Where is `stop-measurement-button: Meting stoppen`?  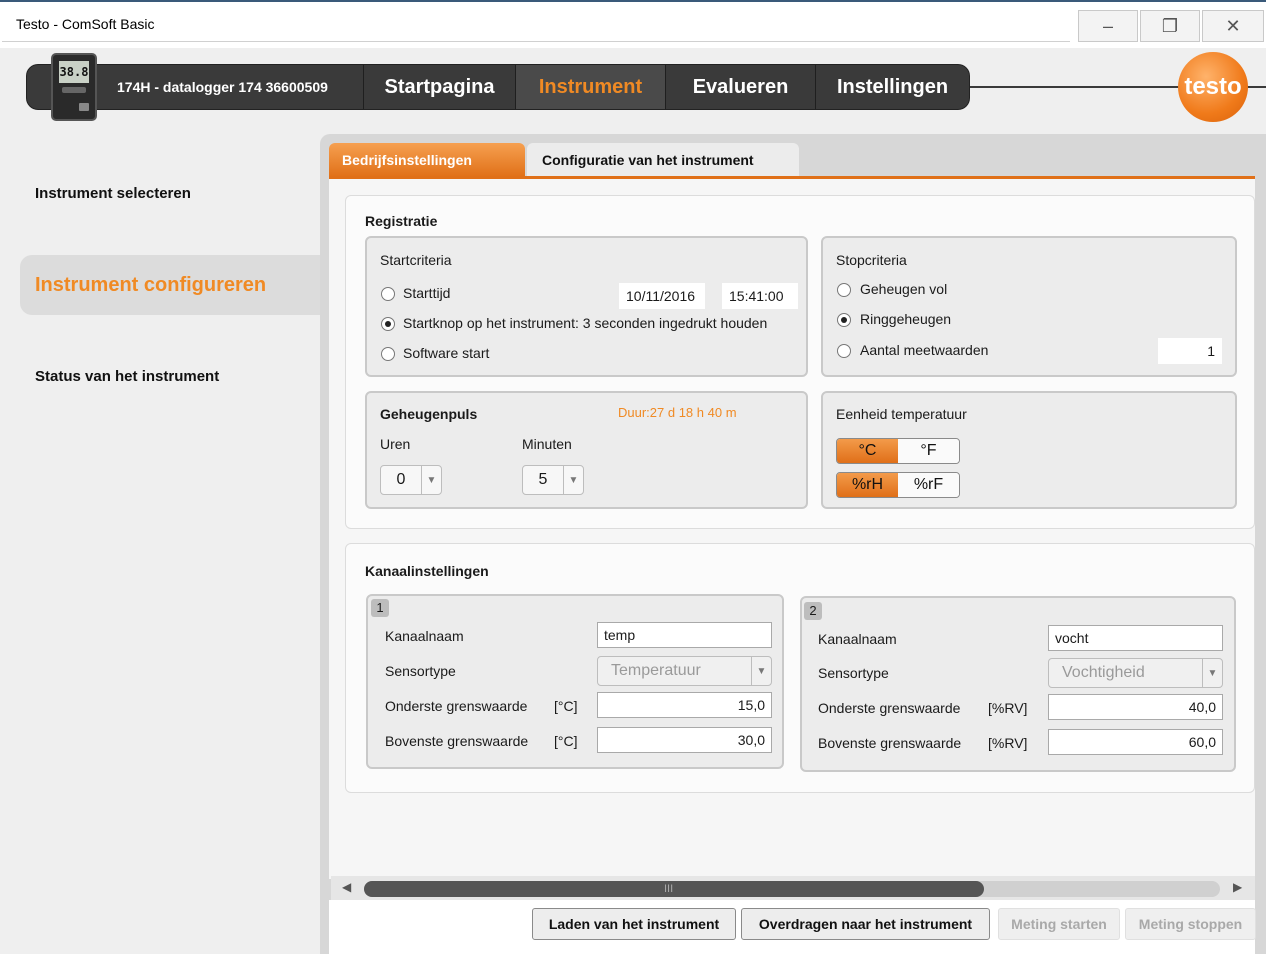
stop-measurement-button: Meting stoppen is located at coordinates (1190, 924).